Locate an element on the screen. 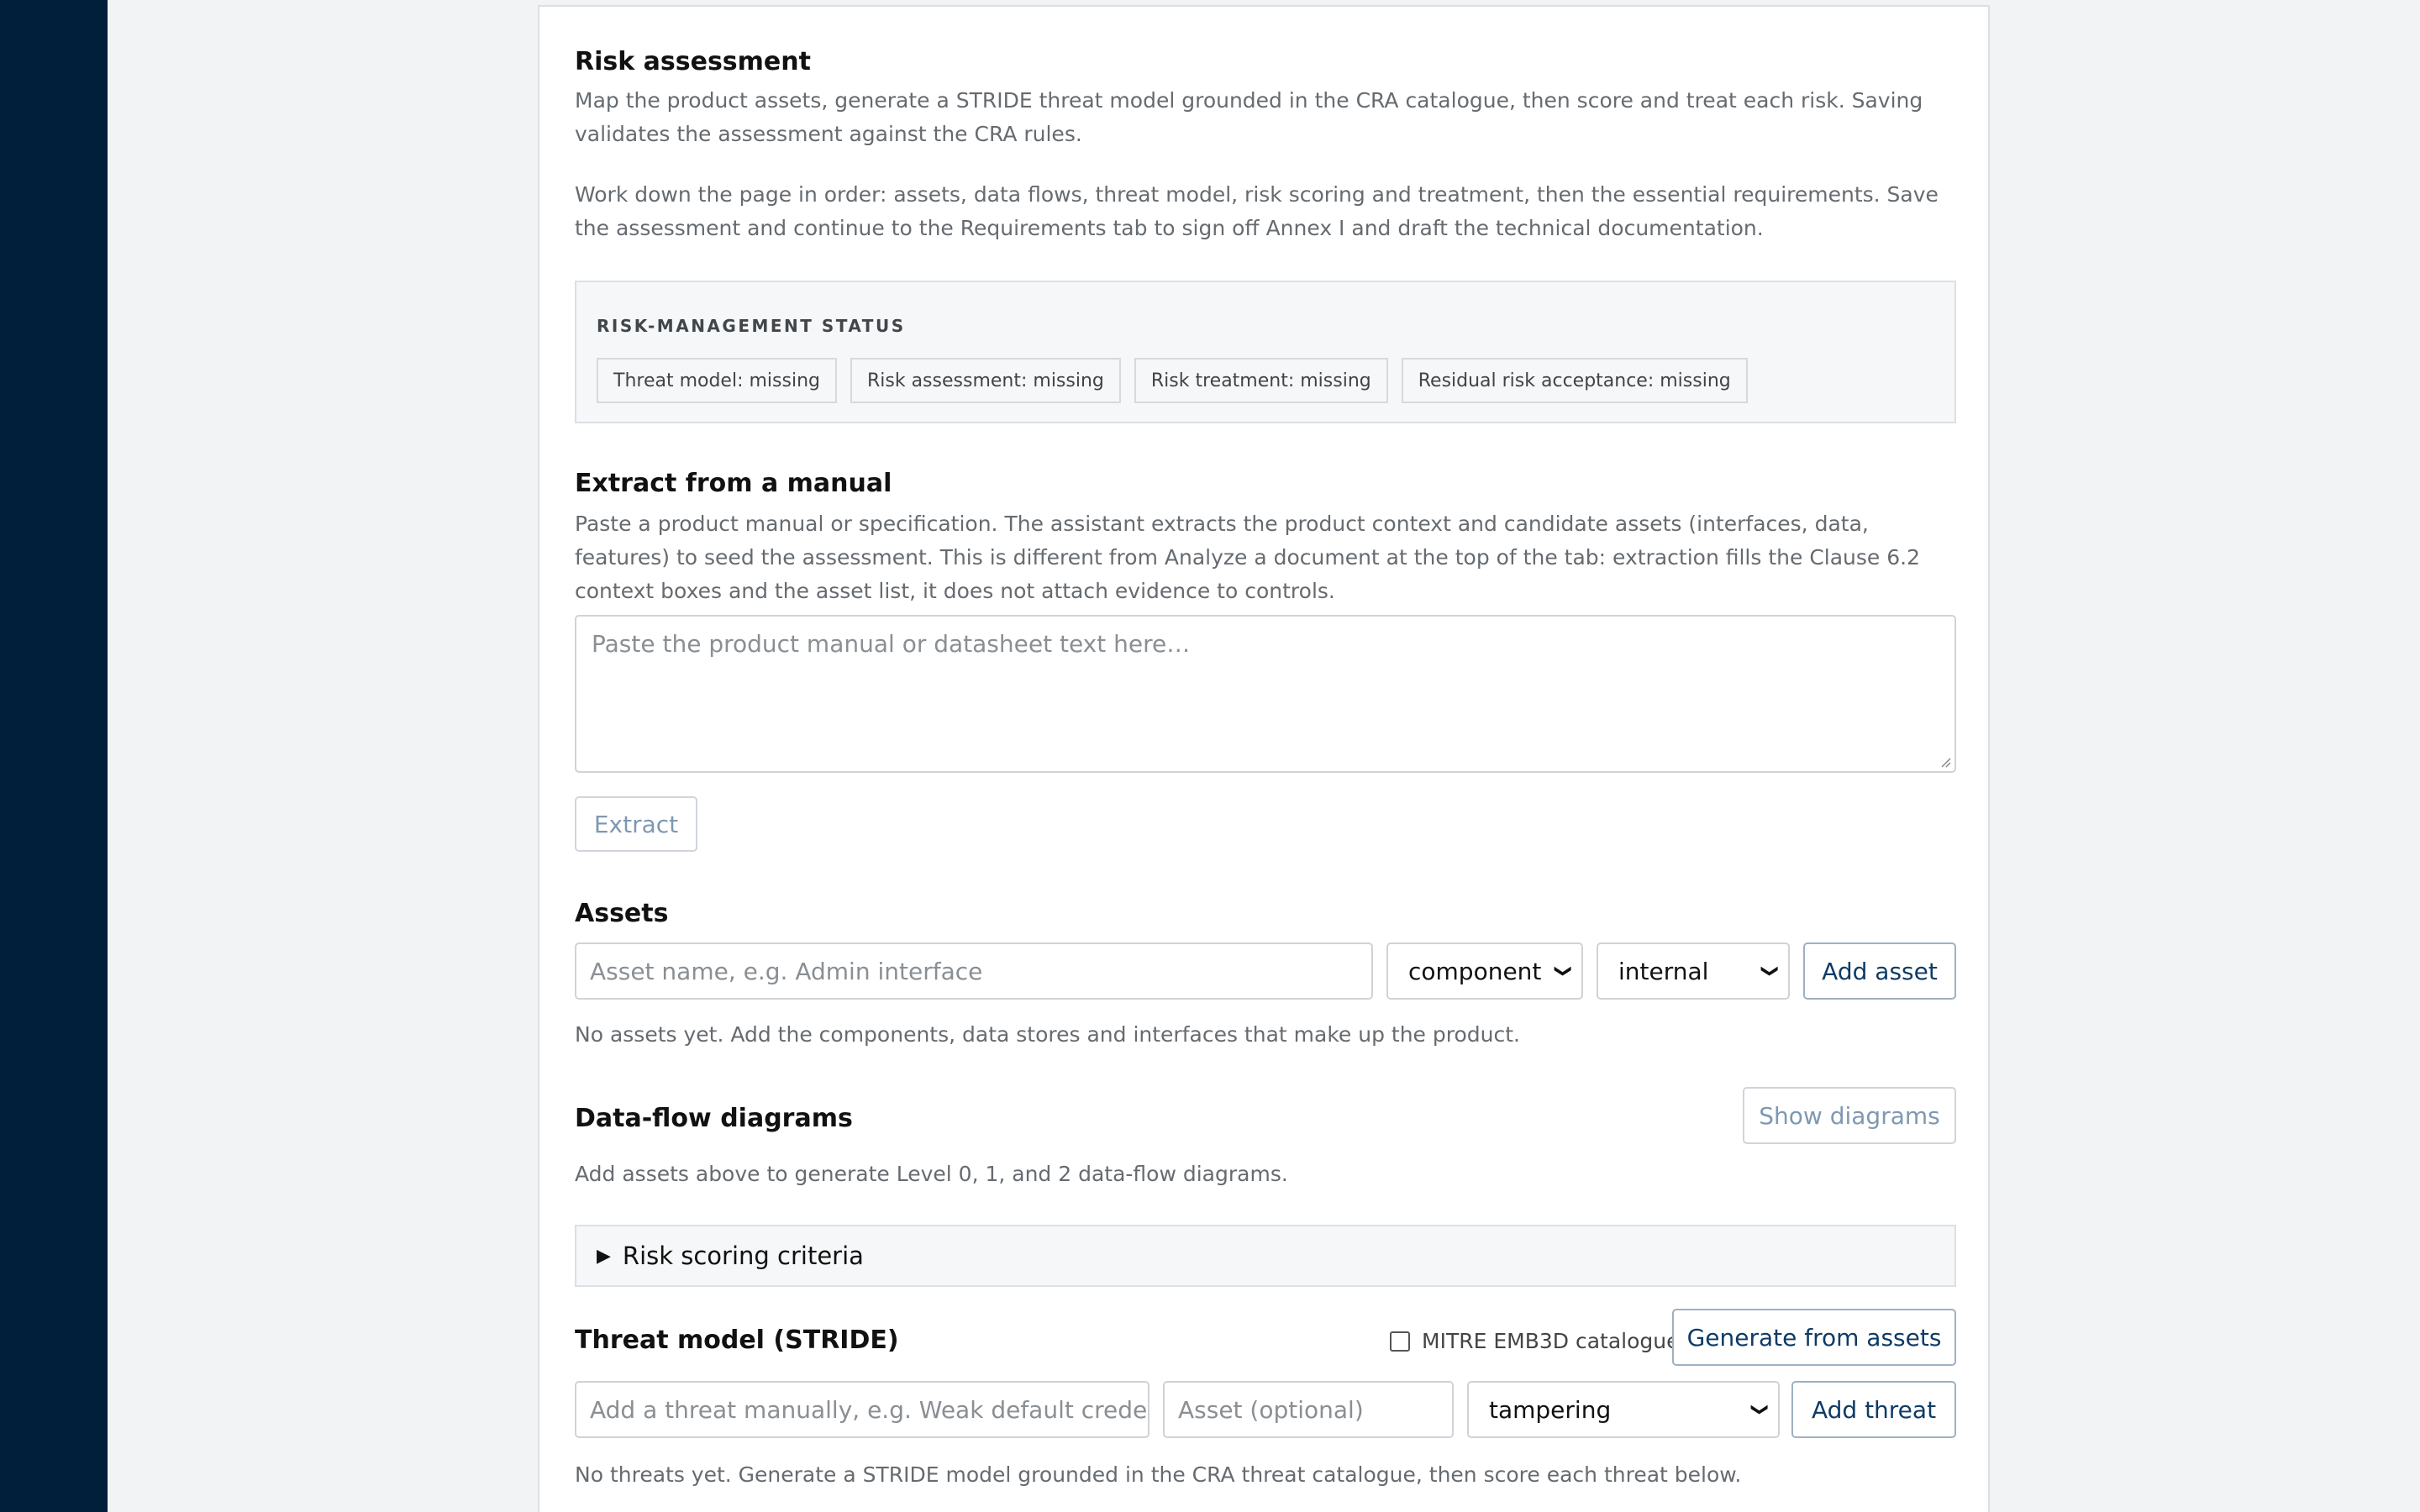  assets-title: Assets is located at coordinates (622, 913).